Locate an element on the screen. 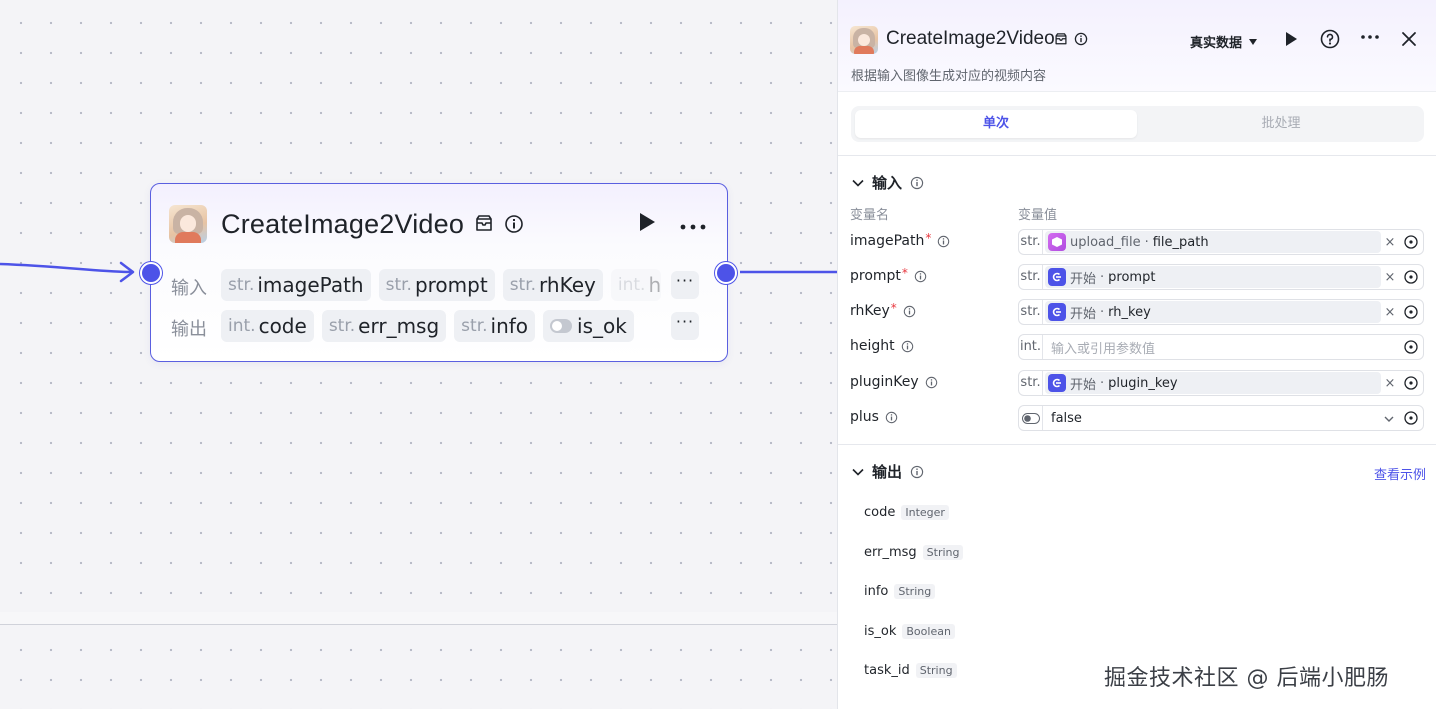  input-row-pluginkey: pluginKey str. 开始 · plugin_key × is located at coordinates (1137, 383).